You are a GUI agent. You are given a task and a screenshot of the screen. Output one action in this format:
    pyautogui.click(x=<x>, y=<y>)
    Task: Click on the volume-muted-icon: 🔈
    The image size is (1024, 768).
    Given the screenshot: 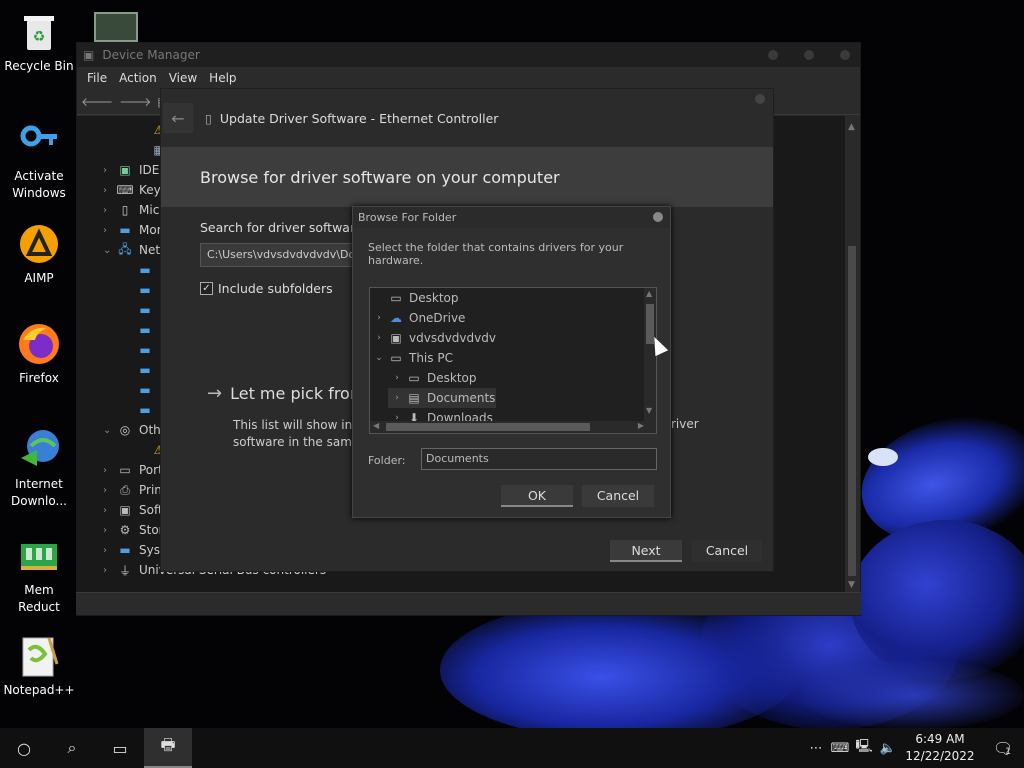 What is the action you would take?
    pyautogui.click(x=888, y=748)
    